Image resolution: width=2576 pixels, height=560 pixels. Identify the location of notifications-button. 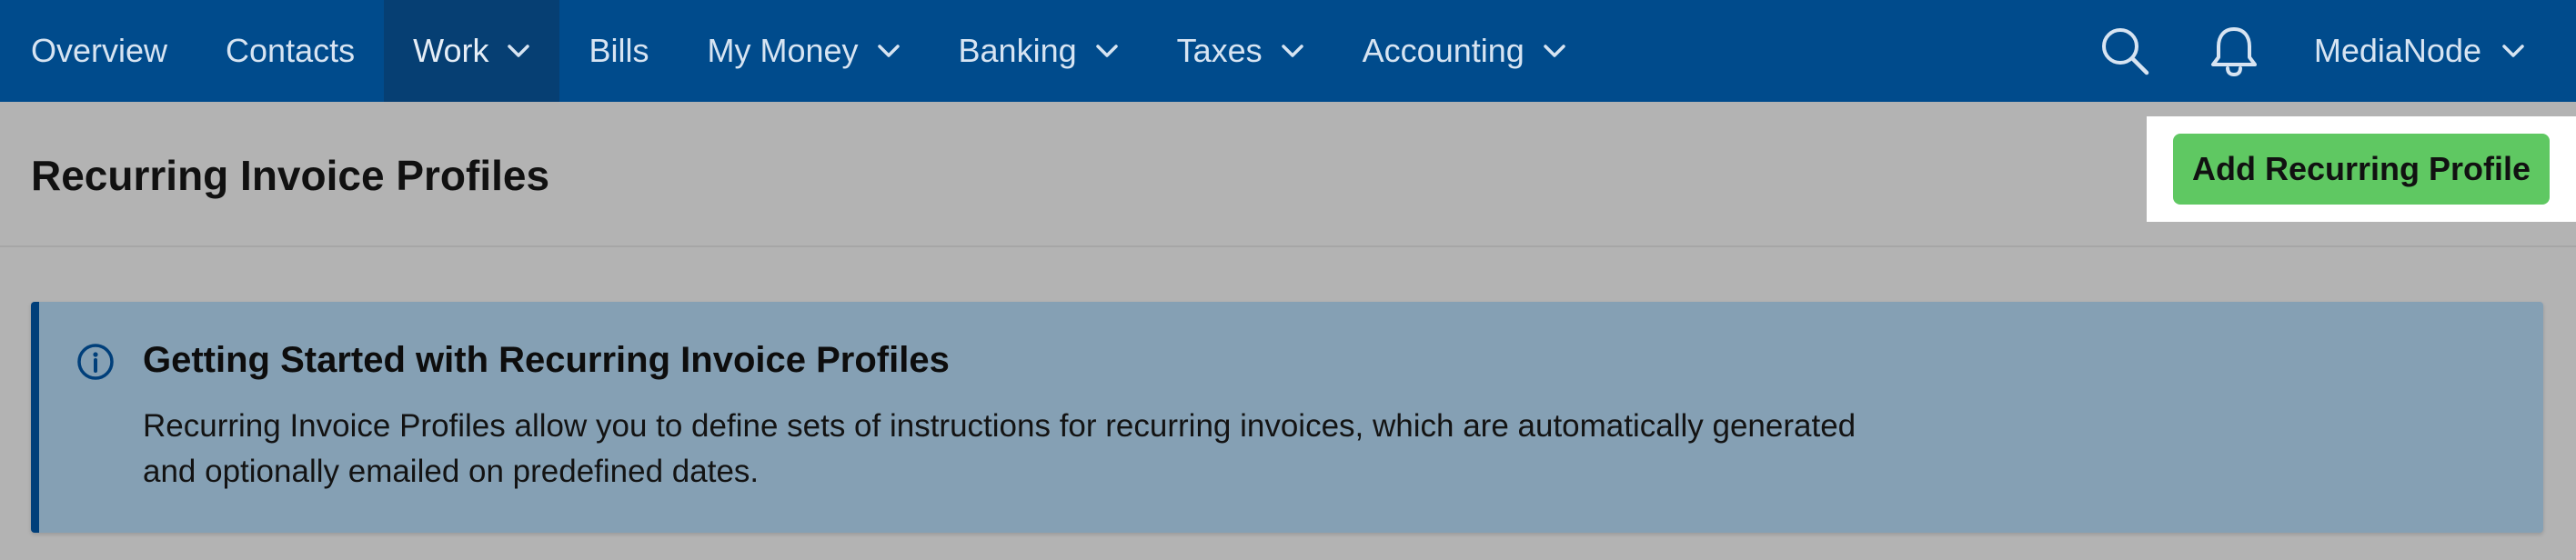
(2234, 51).